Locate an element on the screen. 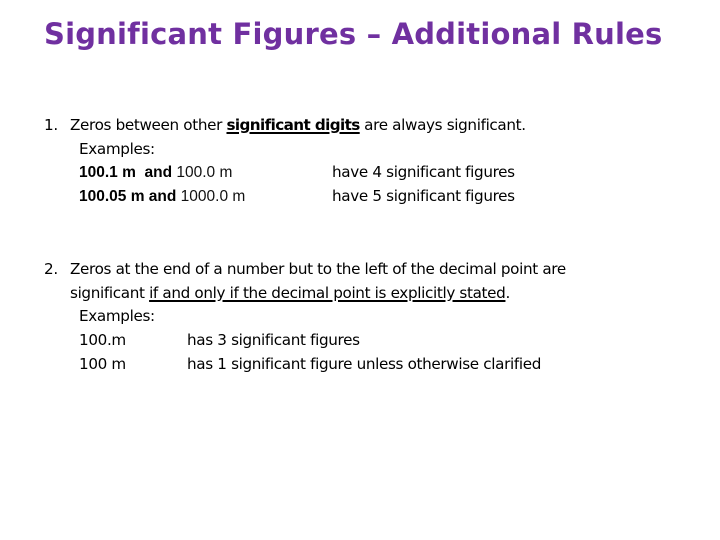 The height and width of the screenshot is (540, 720). example-bold-values: 100.05 m and is located at coordinates (130, 196).